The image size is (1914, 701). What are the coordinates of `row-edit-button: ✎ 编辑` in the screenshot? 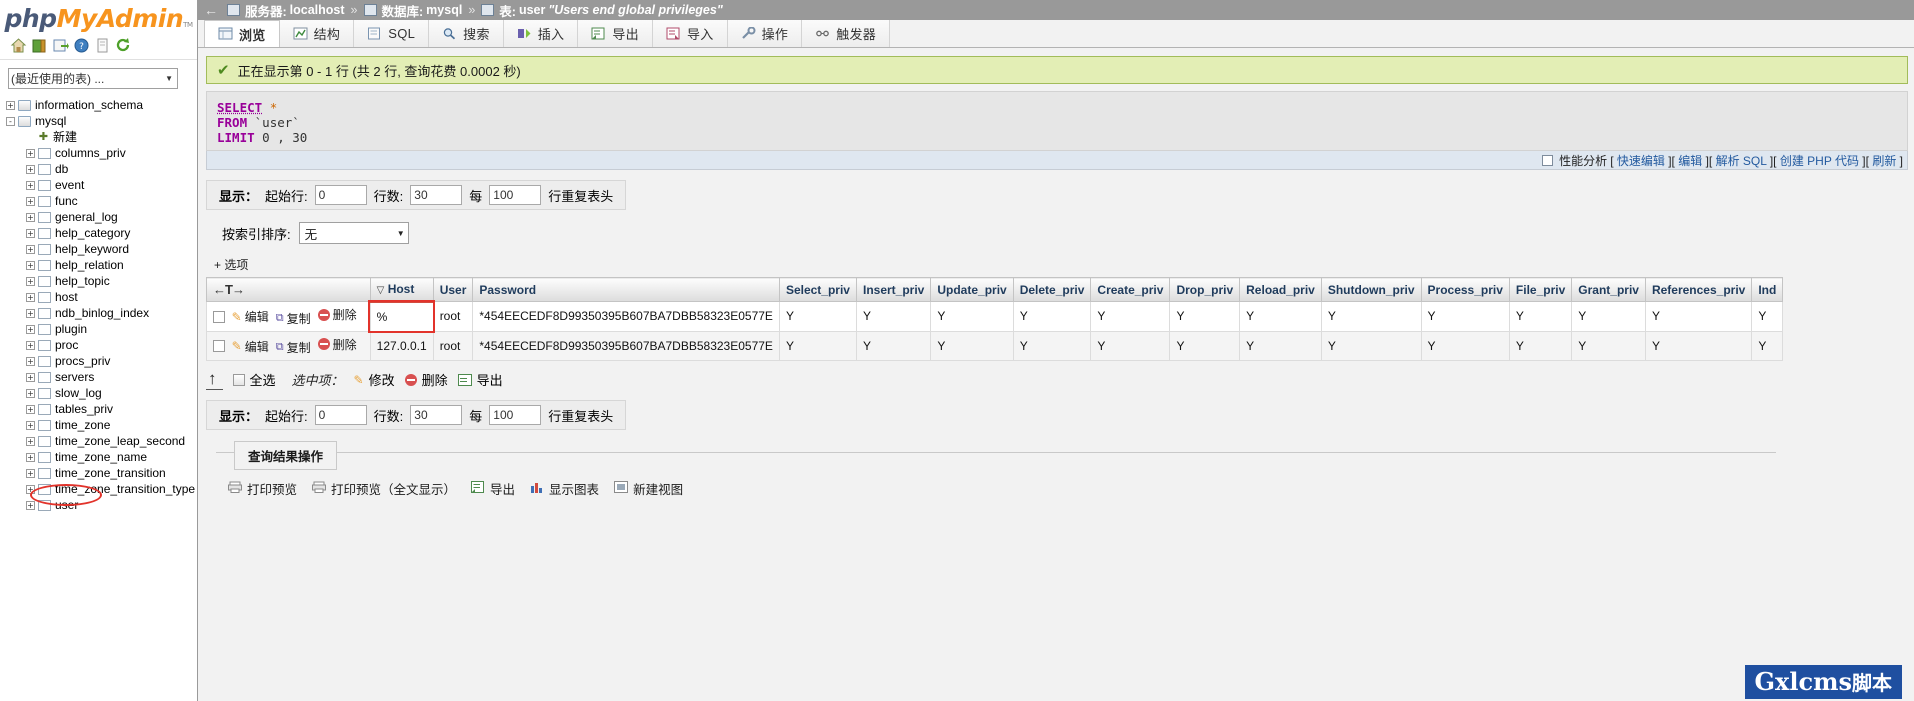 It's located at (250, 346).